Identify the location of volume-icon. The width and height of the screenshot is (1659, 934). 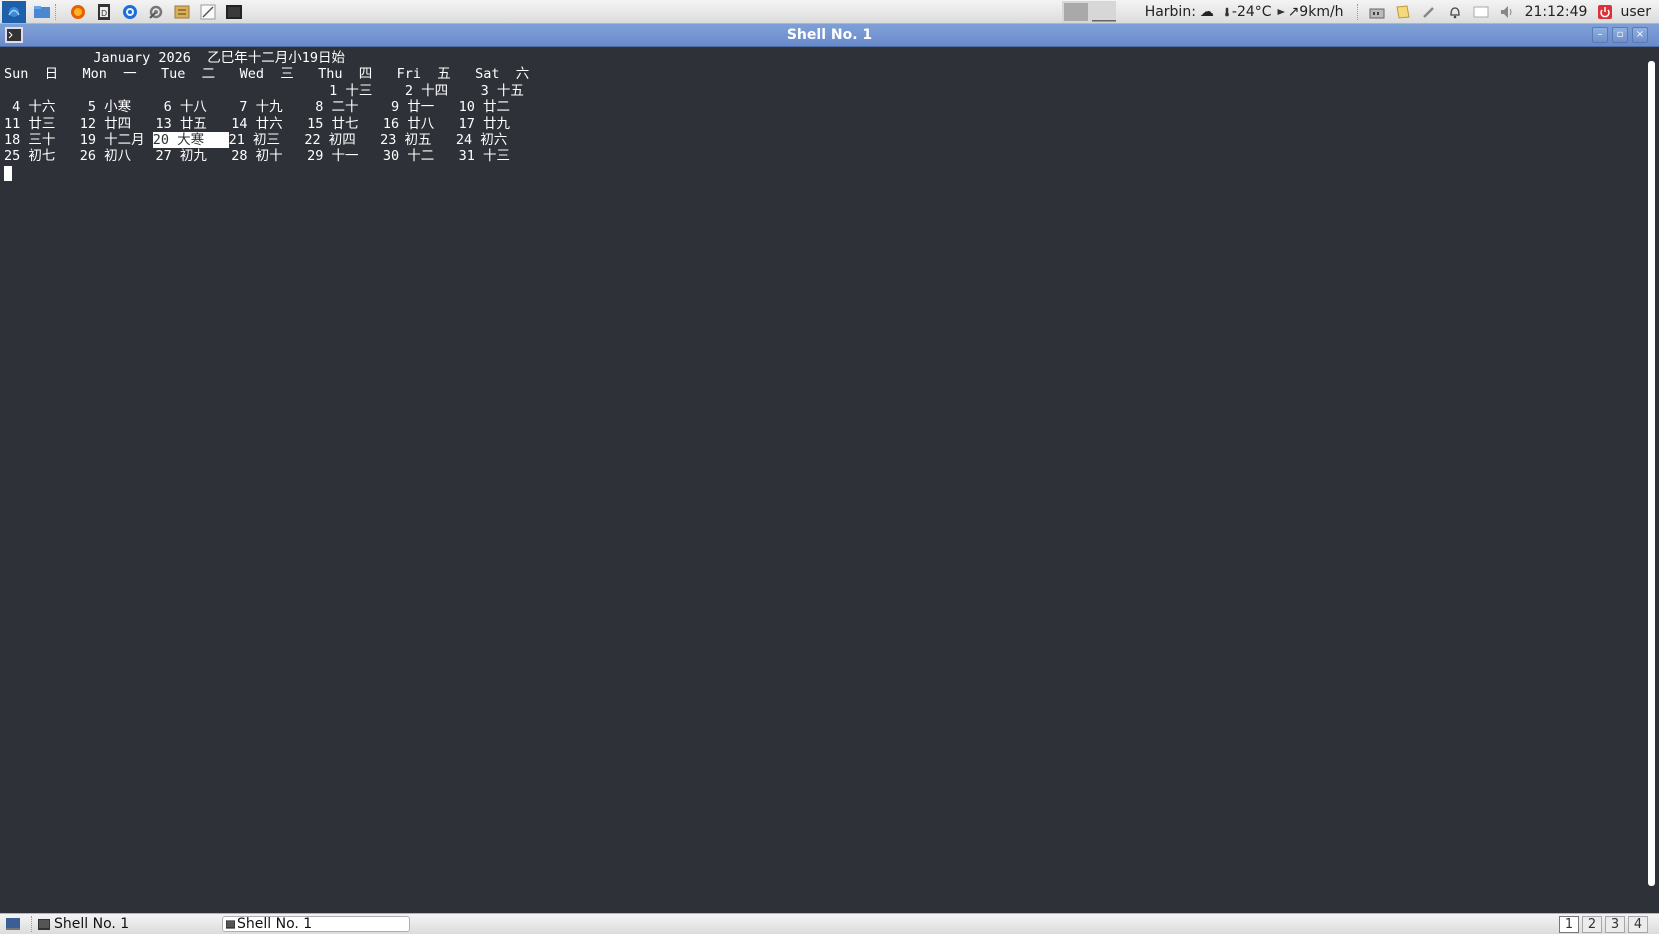
(1507, 12).